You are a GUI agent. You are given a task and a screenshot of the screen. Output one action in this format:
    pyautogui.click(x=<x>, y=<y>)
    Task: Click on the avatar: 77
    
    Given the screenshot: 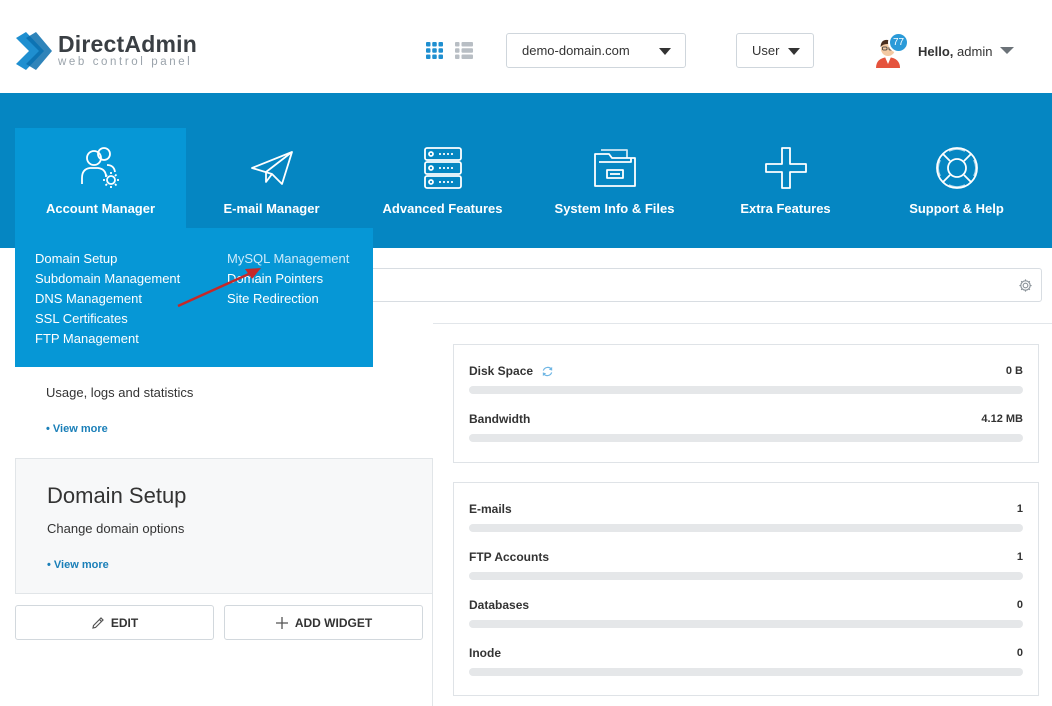 What is the action you would take?
    pyautogui.click(x=890, y=50)
    